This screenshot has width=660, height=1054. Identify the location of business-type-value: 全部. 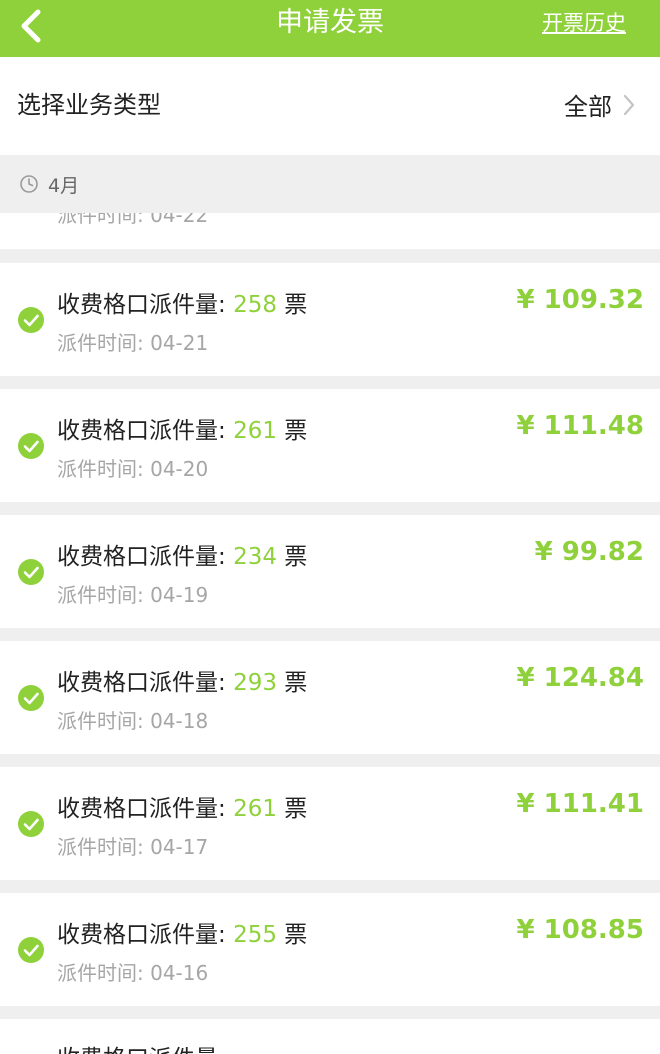
(588, 107).